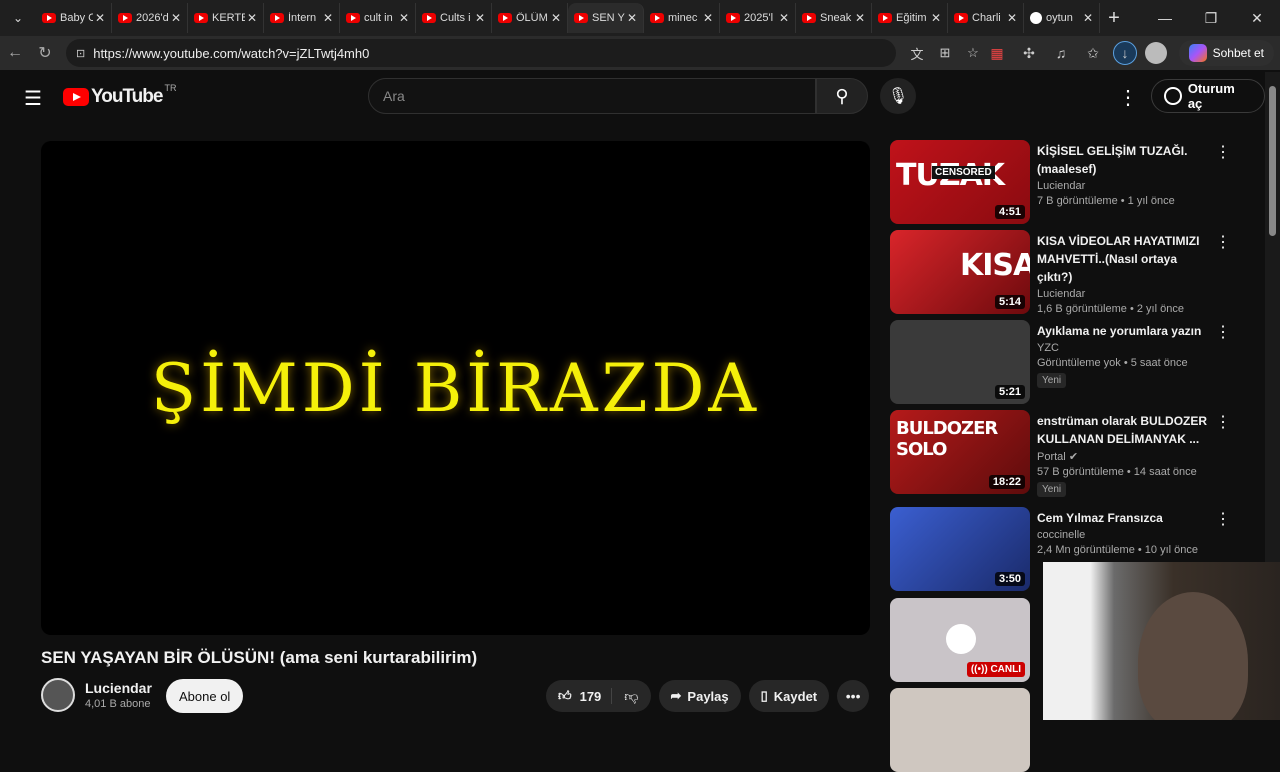  I want to click on thumbs-down-icon: 👎︎, so click(631, 695).